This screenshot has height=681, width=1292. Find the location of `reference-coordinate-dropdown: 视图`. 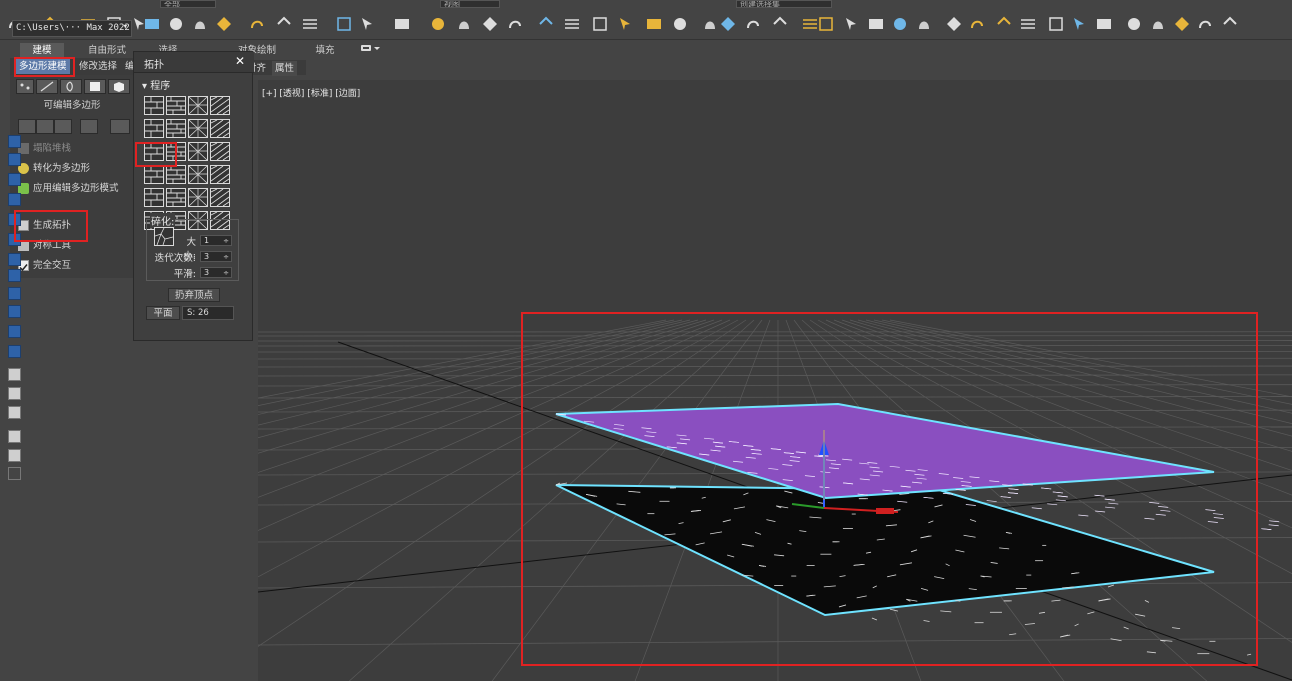

reference-coordinate-dropdown: 视图 is located at coordinates (470, 4).